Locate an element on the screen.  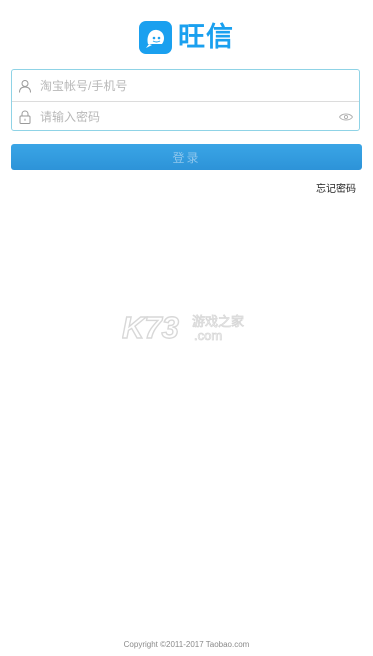
password-input is located at coordinates (180, 117).